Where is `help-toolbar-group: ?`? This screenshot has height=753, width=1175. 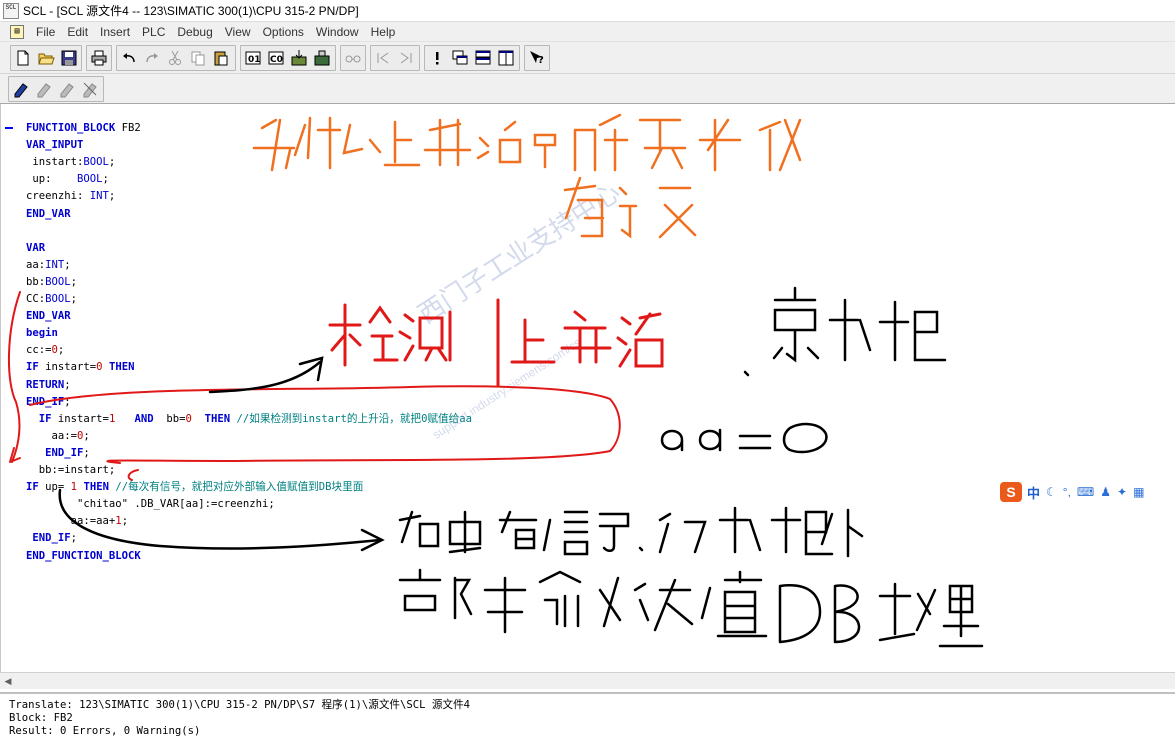 help-toolbar-group: ? is located at coordinates (537, 58).